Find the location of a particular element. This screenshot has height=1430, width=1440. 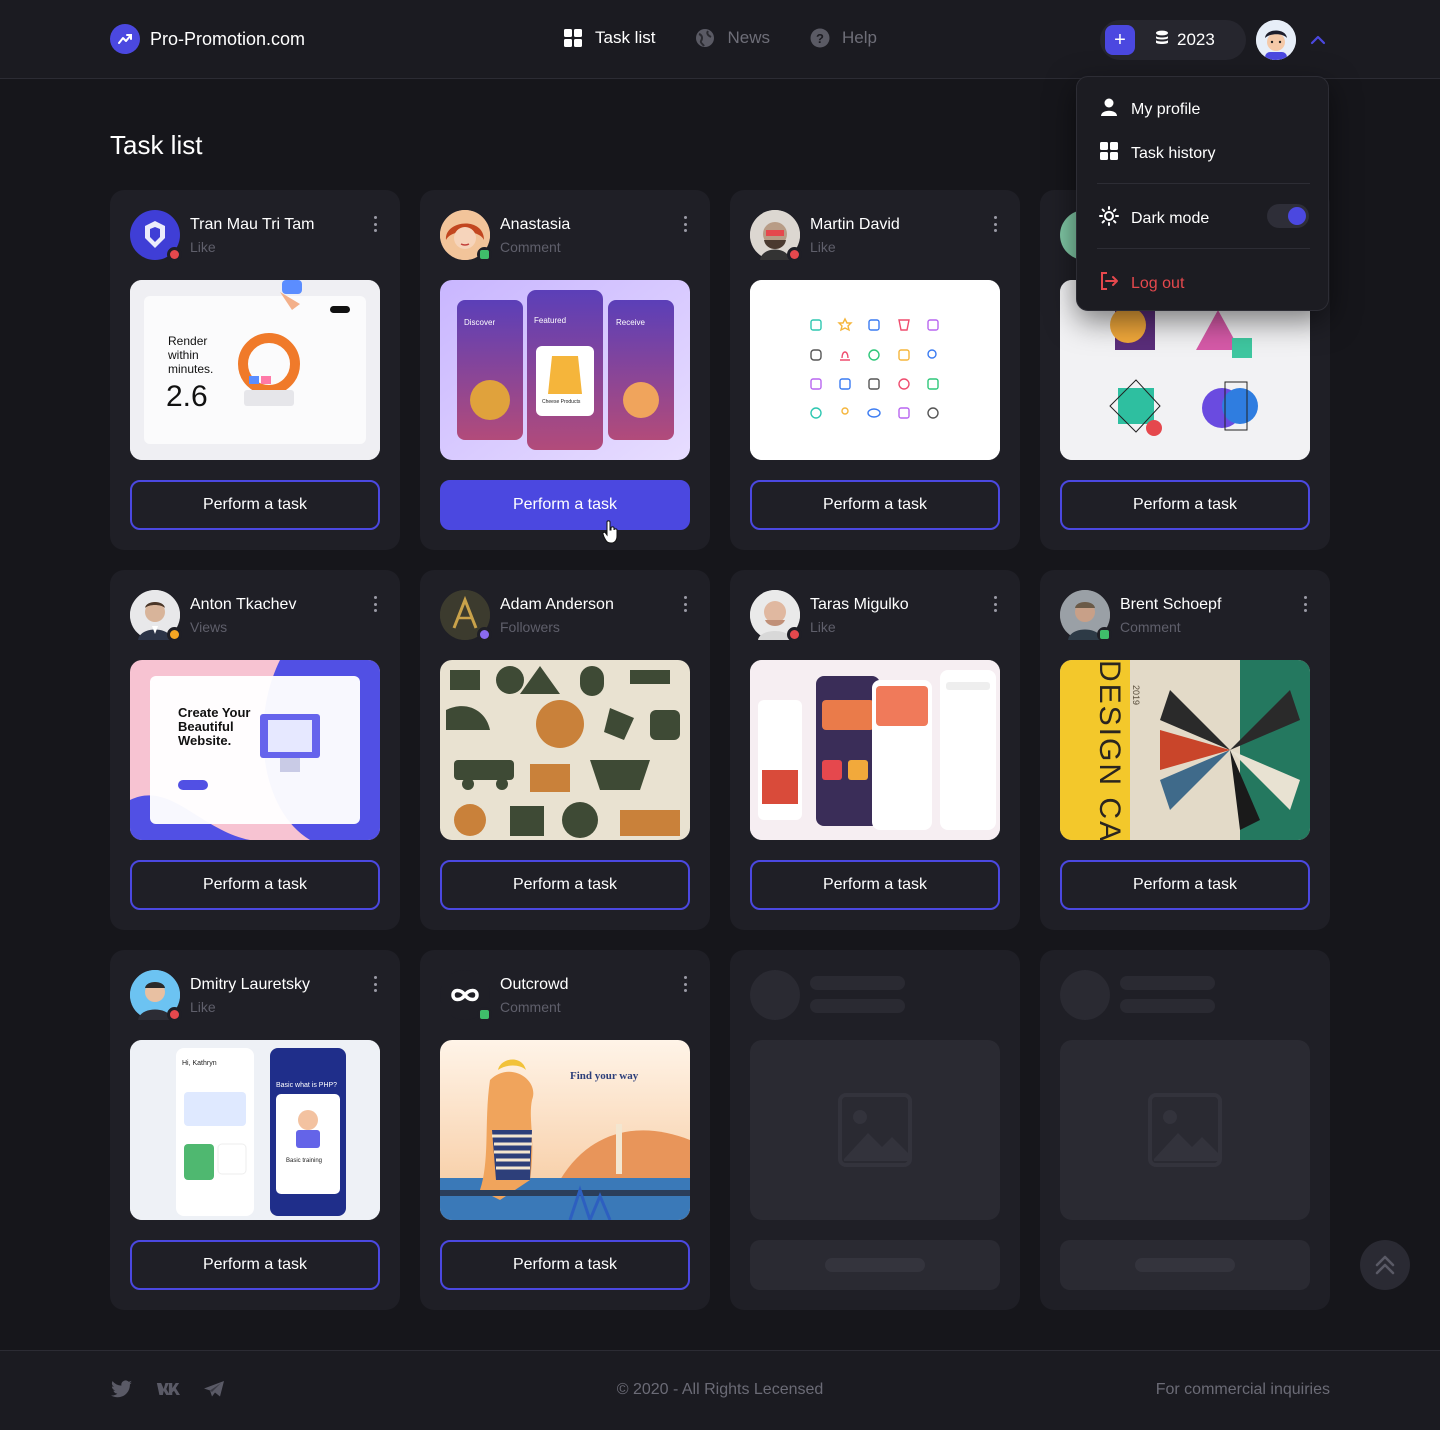

menu-dark-mode: Dark mode is located at coordinates (1154, 218).